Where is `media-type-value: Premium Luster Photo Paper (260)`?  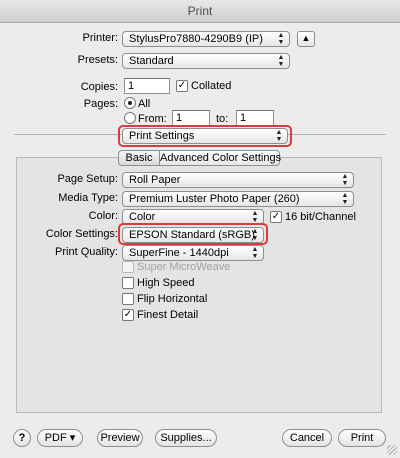 media-type-value: Premium Luster Photo Paper (260) is located at coordinates (214, 199).